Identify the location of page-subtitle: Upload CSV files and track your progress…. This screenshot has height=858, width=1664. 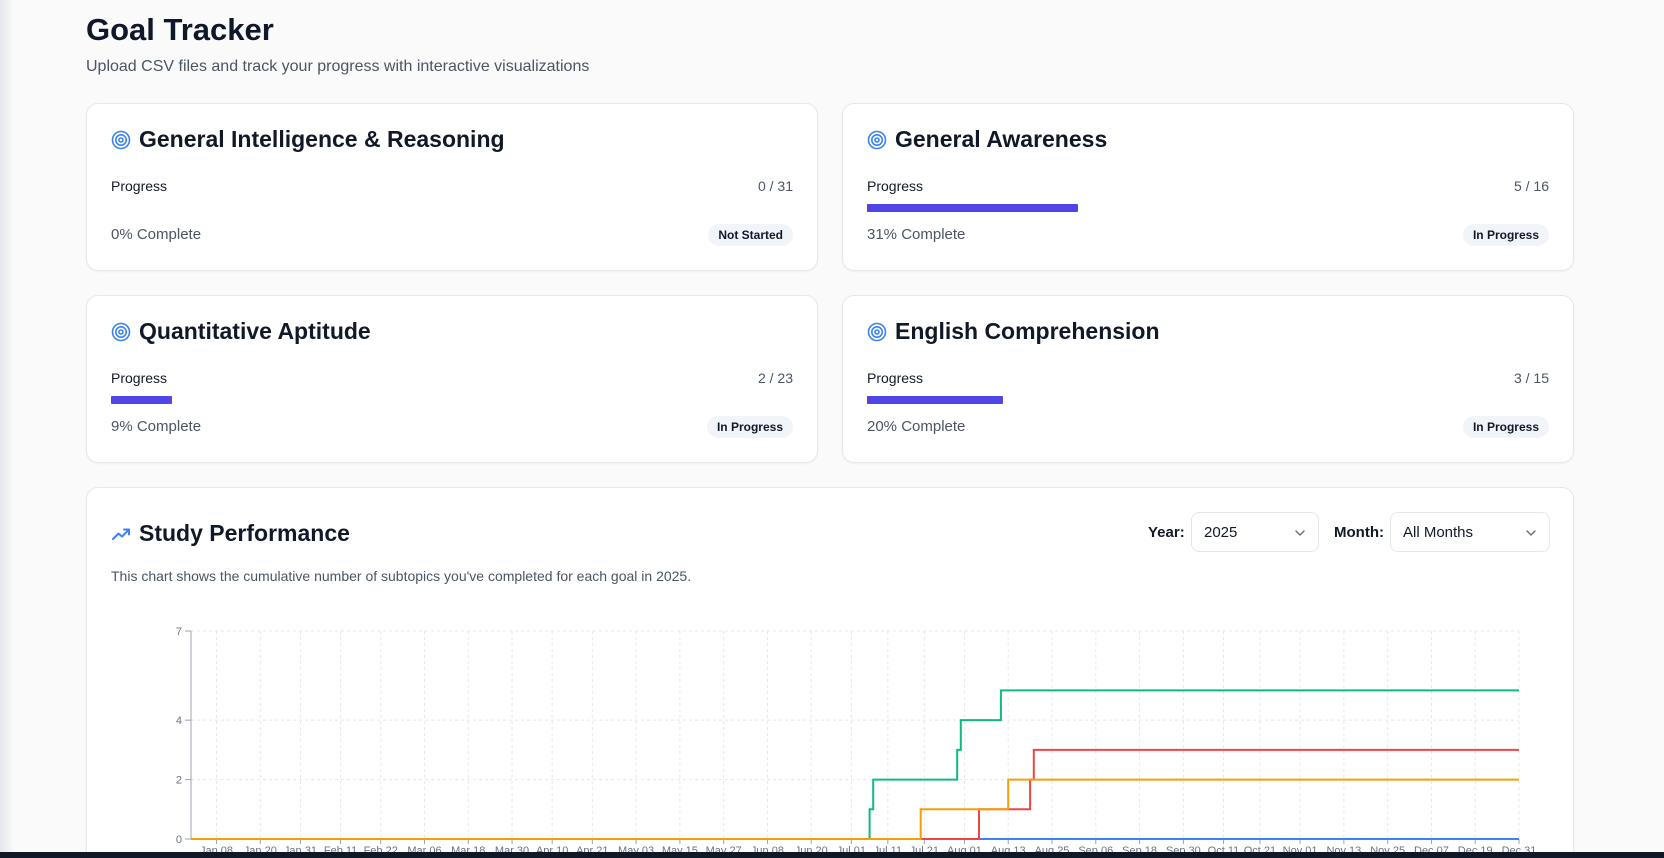
(338, 66).